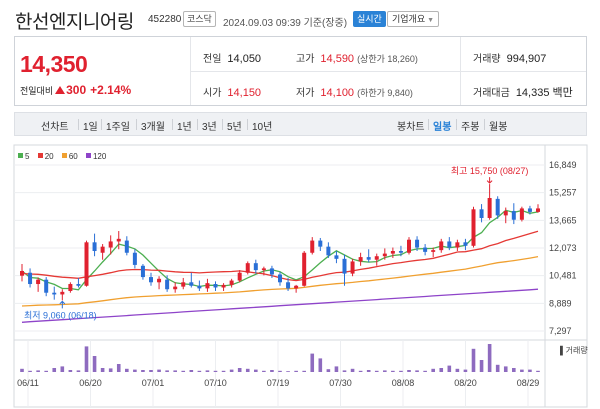 Image resolution: width=600 pixels, height=409 pixels. Describe the element at coordinates (574, 350) in the screenshot. I see `volume-label: ▌거래량` at that location.